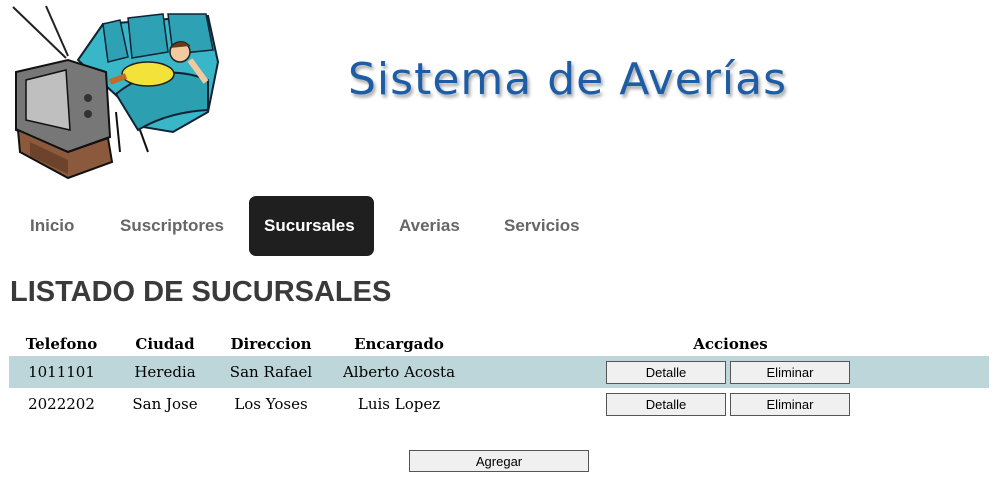 This screenshot has width=995, height=495. I want to click on cell-direccion: Los Yoses, so click(271, 404).